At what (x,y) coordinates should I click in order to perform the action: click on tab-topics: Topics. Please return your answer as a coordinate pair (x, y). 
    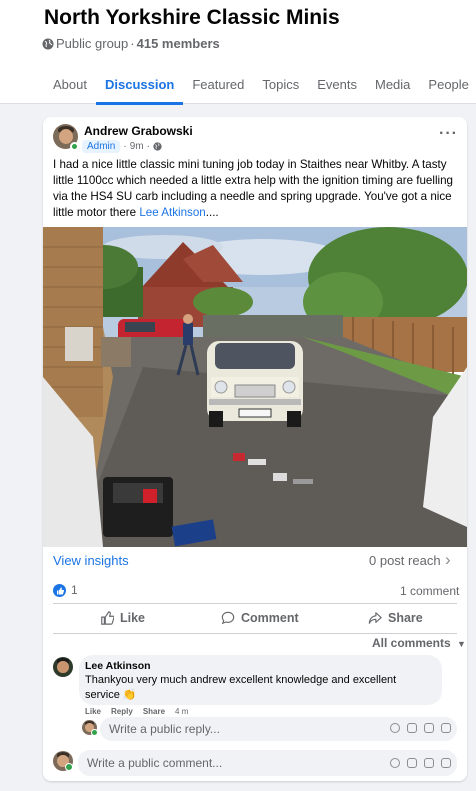
    Looking at the image, I should click on (280, 86).